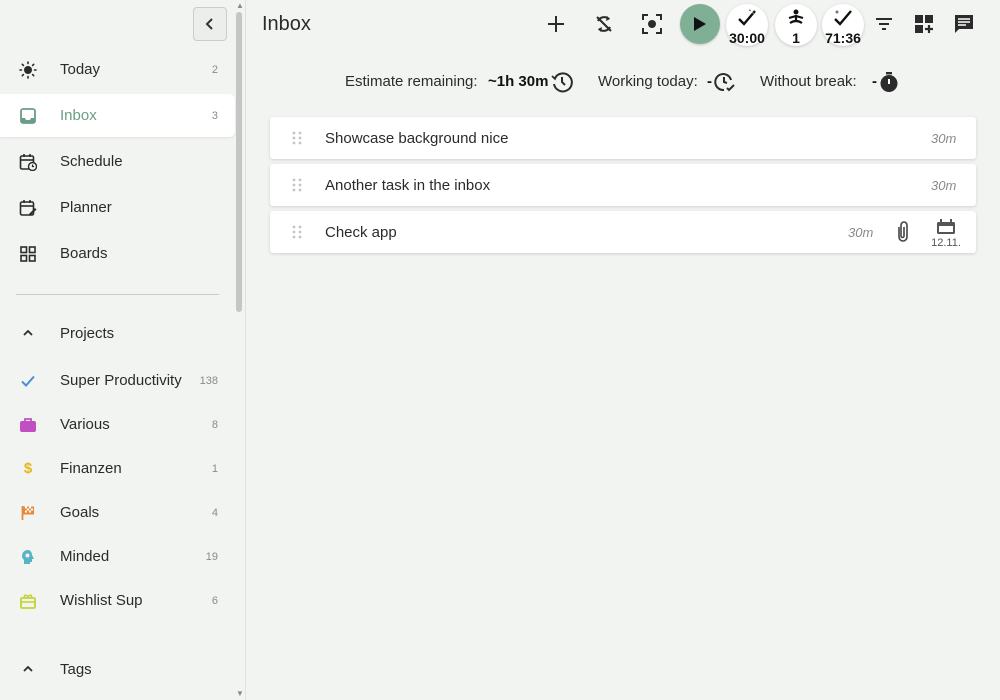  I want to click on filter-icon, so click(884, 24).